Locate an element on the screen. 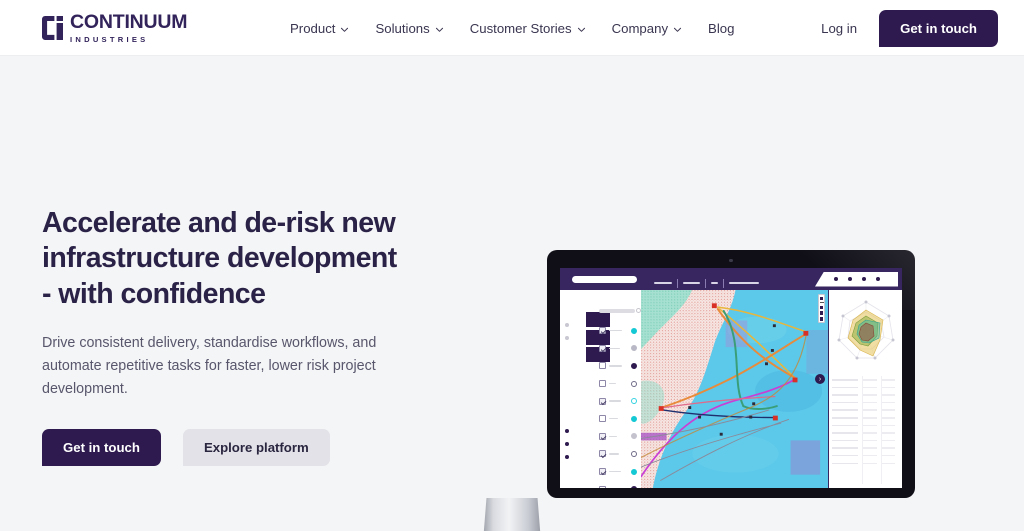 Image resolution: width=1024 pixels, height=531 pixels. gis-map: › is located at coordinates (734, 389).